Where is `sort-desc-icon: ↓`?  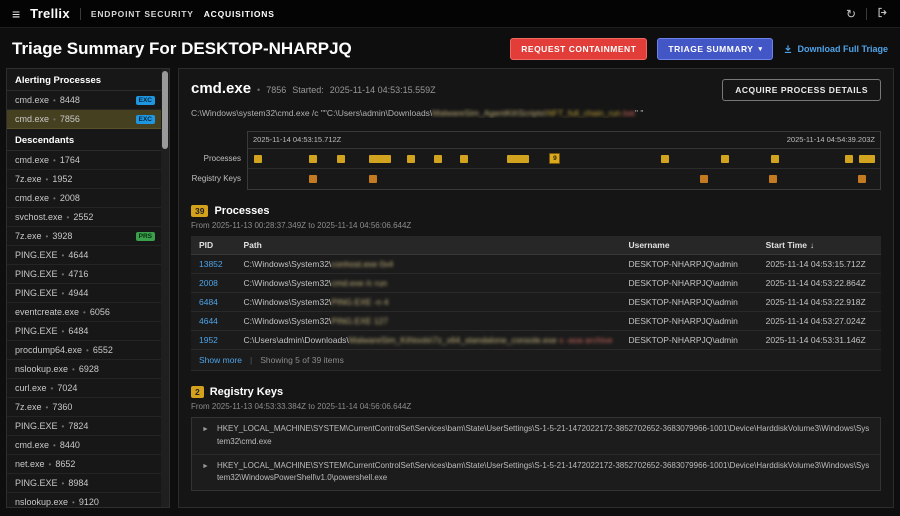 sort-desc-icon: ↓ is located at coordinates (812, 245).